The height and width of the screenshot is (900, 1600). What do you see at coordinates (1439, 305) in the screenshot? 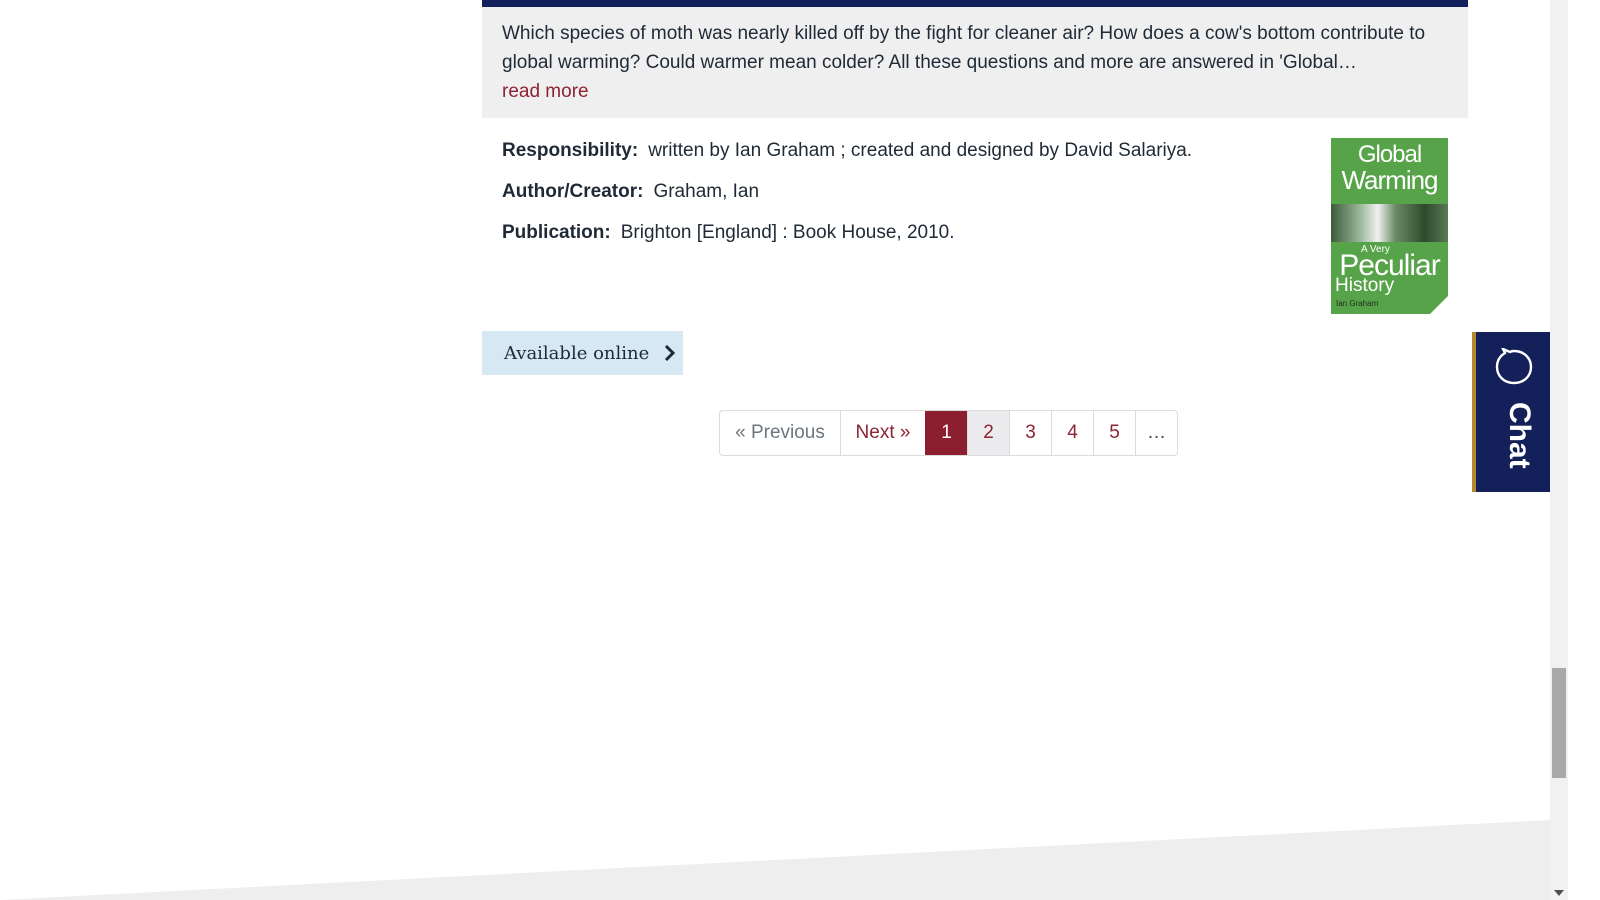
I see `page-curl-icon` at bounding box center [1439, 305].